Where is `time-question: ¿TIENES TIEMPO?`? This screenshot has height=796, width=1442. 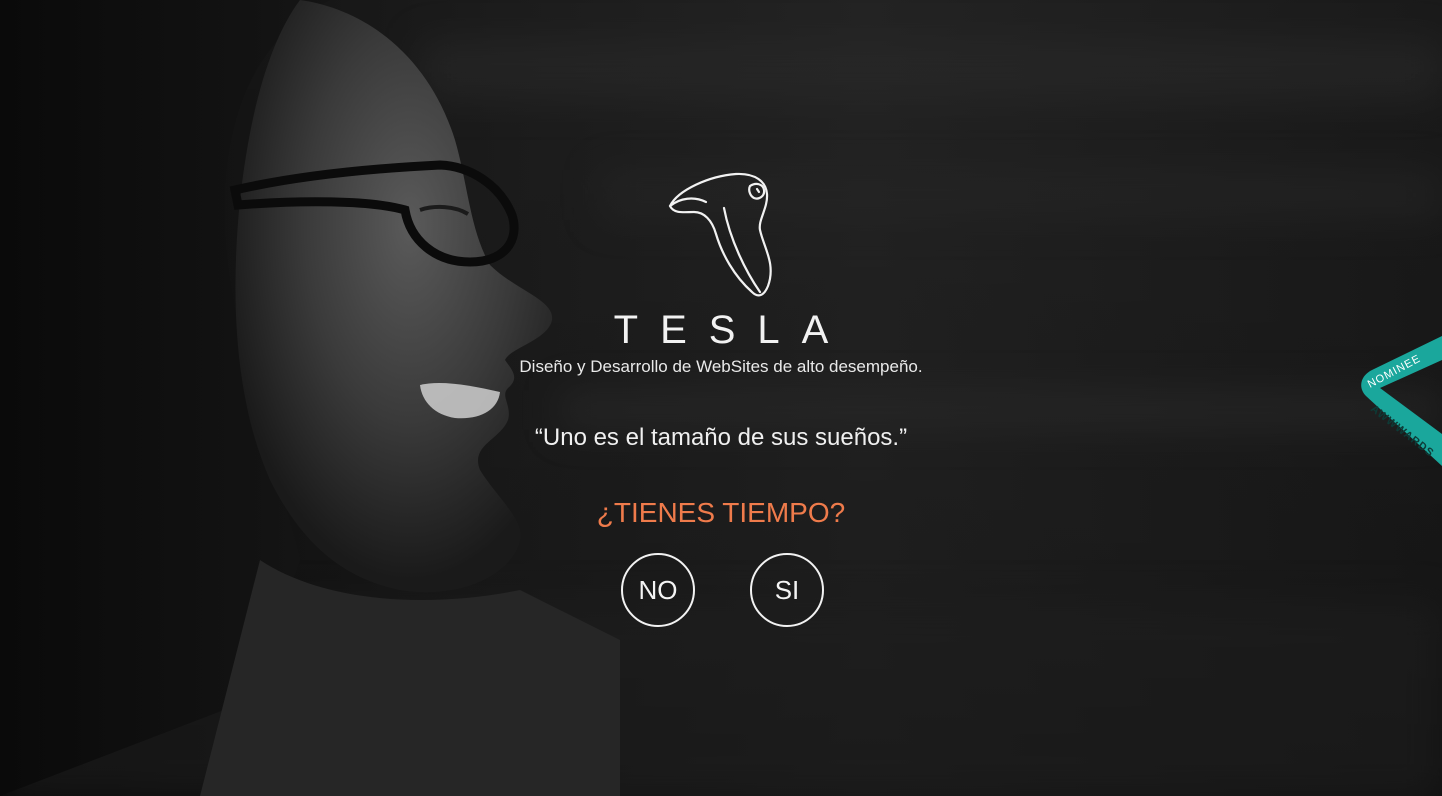 time-question: ¿TIENES TIEMPO? is located at coordinates (721, 512).